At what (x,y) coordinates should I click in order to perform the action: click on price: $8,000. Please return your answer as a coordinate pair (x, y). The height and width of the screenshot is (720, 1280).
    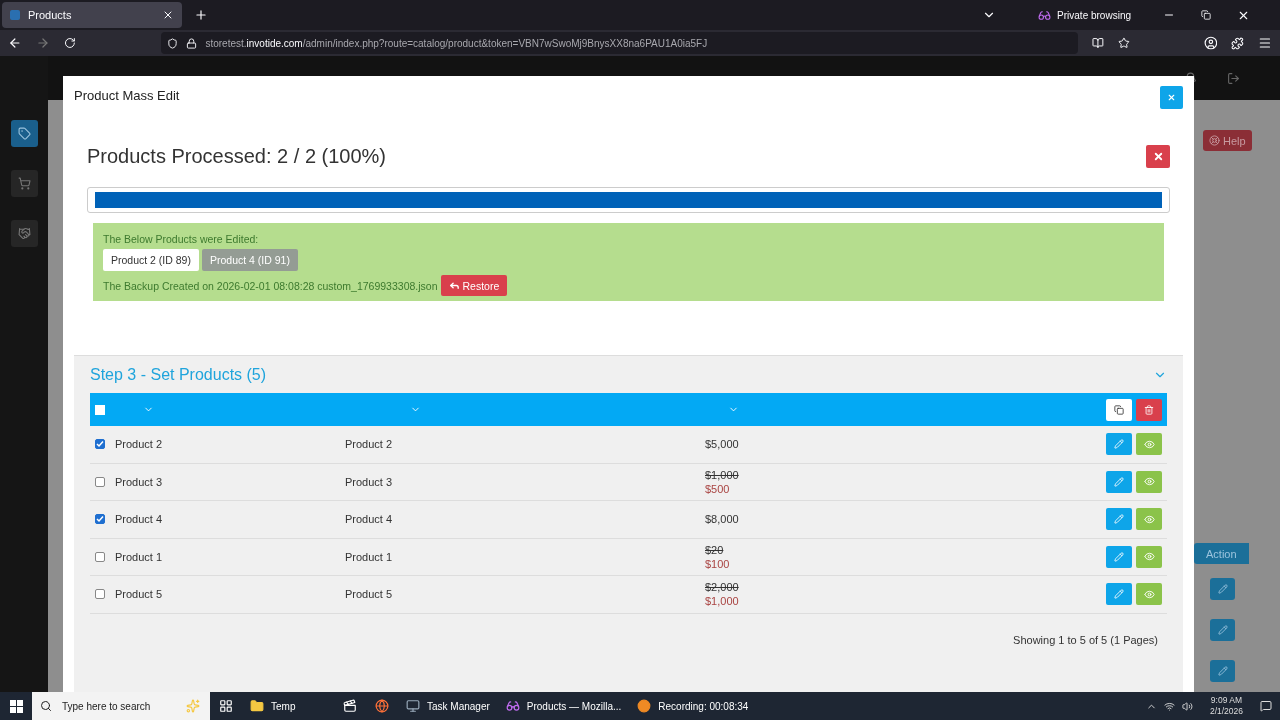
    Looking at the image, I should click on (722, 519).